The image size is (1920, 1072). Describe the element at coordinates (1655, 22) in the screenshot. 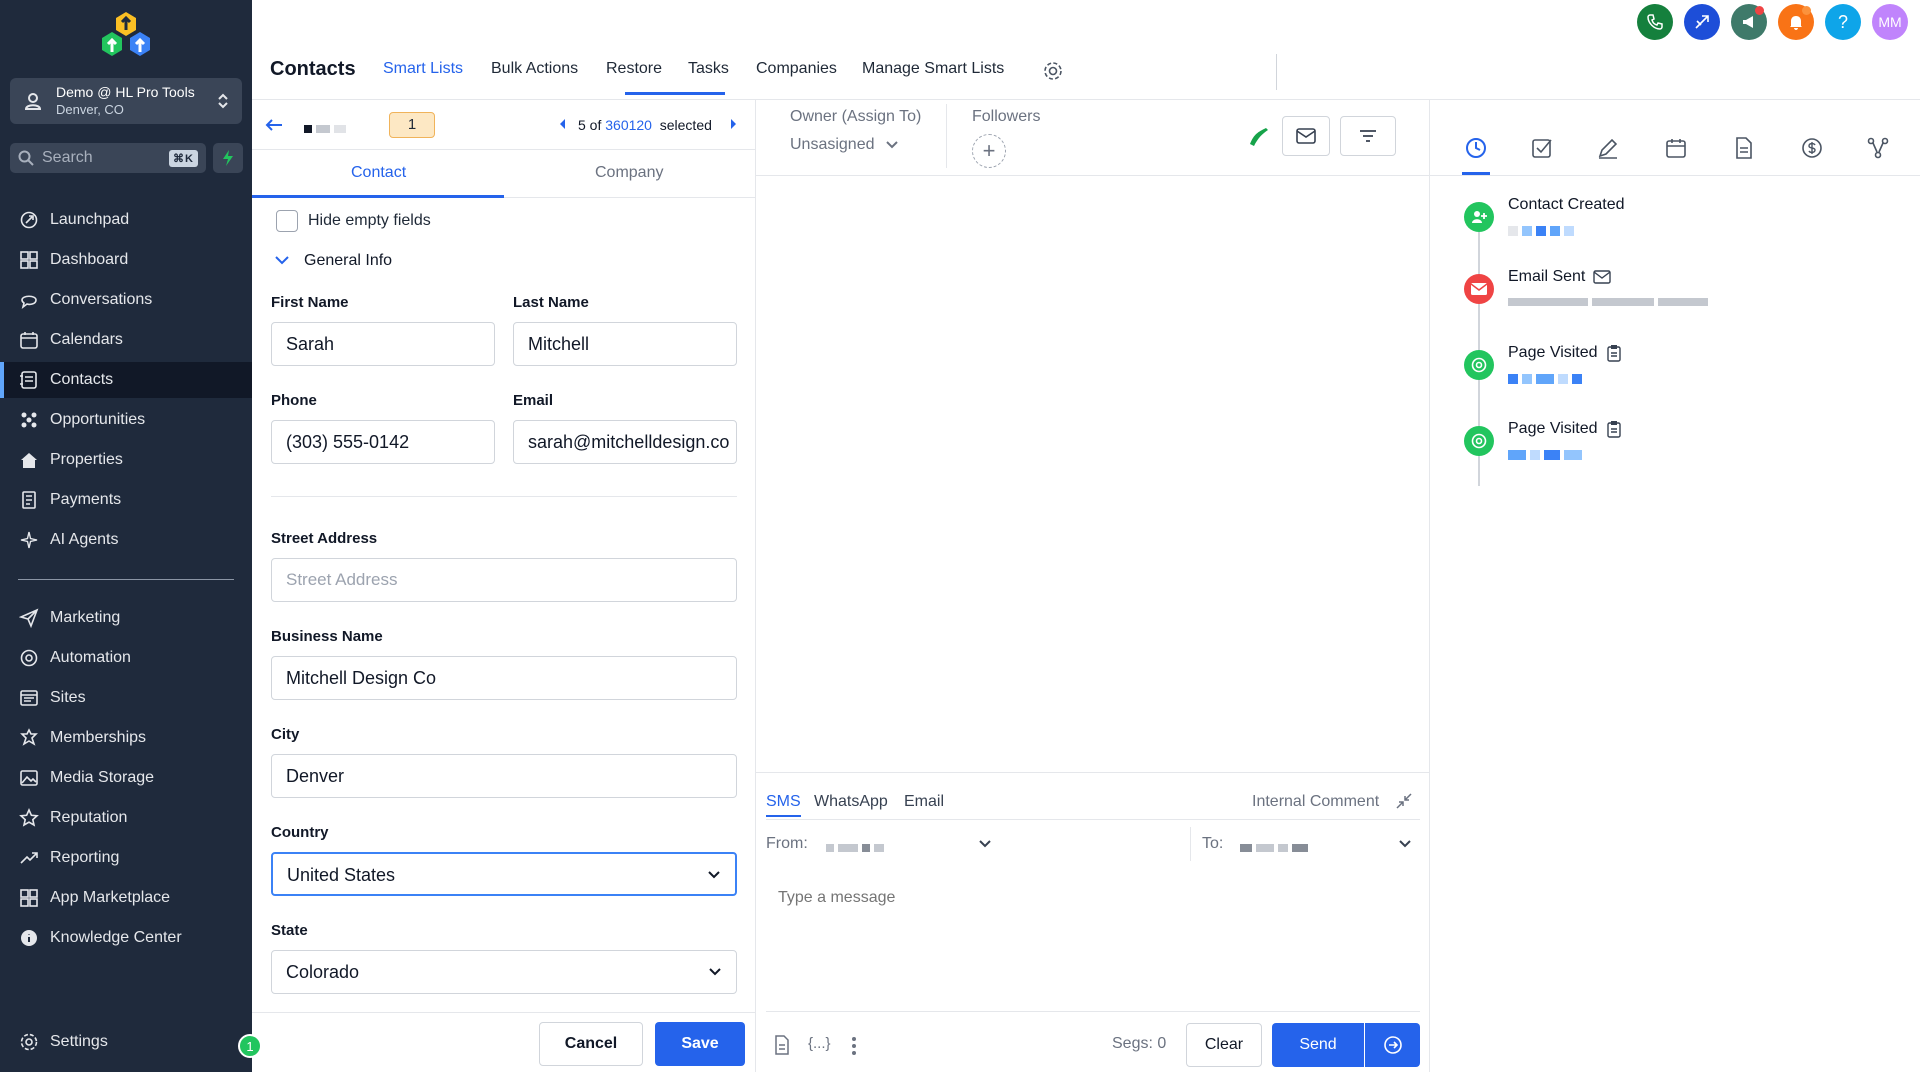

I see `phone-icon` at that location.